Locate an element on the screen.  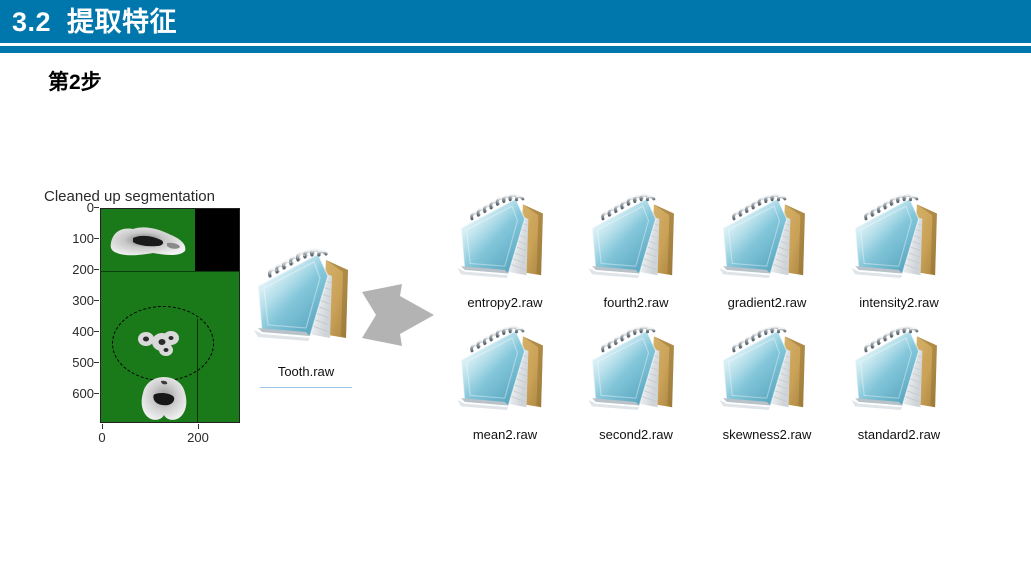
y-tick-label: 400 is located at coordinates (83, 331).